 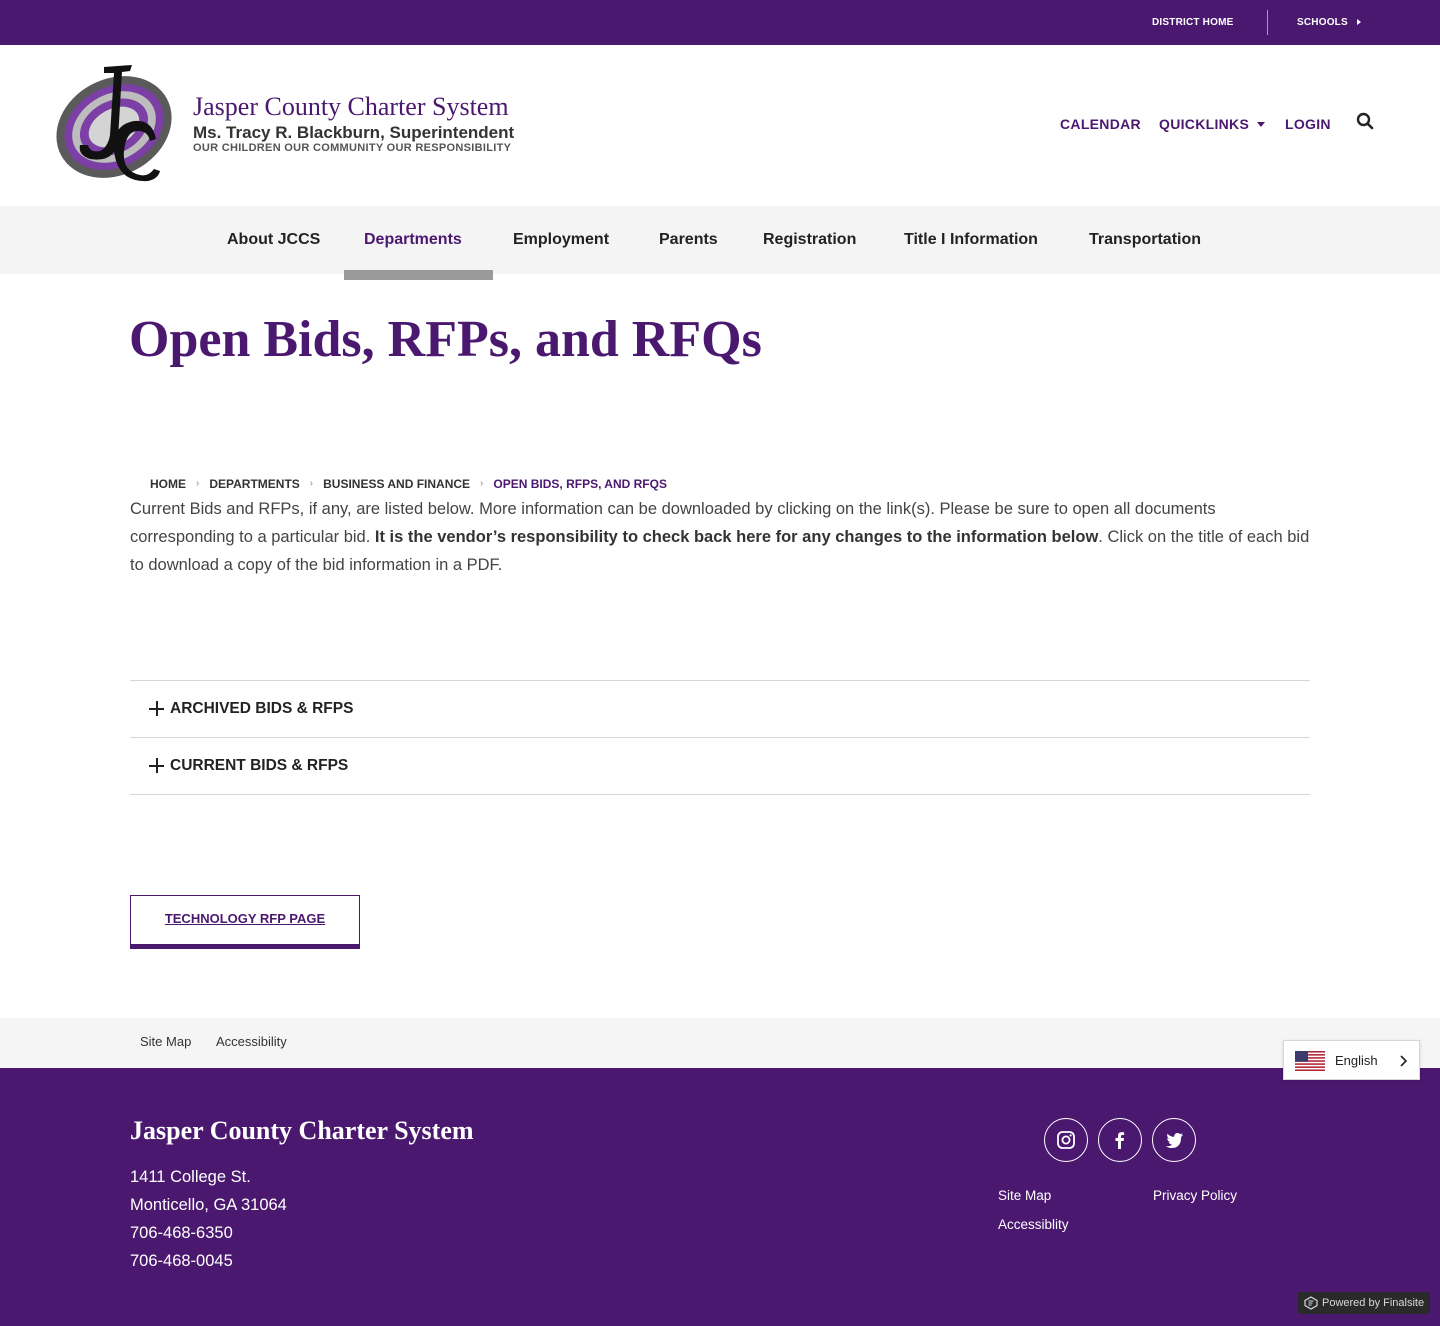 What do you see at coordinates (971, 240) in the screenshot?
I see `nav-title-i-information: Title I Information` at bounding box center [971, 240].